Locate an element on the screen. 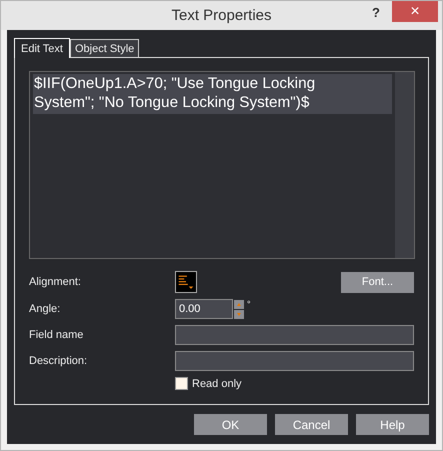 The image size is (443, 451). formula-text: $IIF(OneUp1.A>70; "Use Tongue Locking System"; "No Tongue Locking System")$ is located at coordinates (212, 94).